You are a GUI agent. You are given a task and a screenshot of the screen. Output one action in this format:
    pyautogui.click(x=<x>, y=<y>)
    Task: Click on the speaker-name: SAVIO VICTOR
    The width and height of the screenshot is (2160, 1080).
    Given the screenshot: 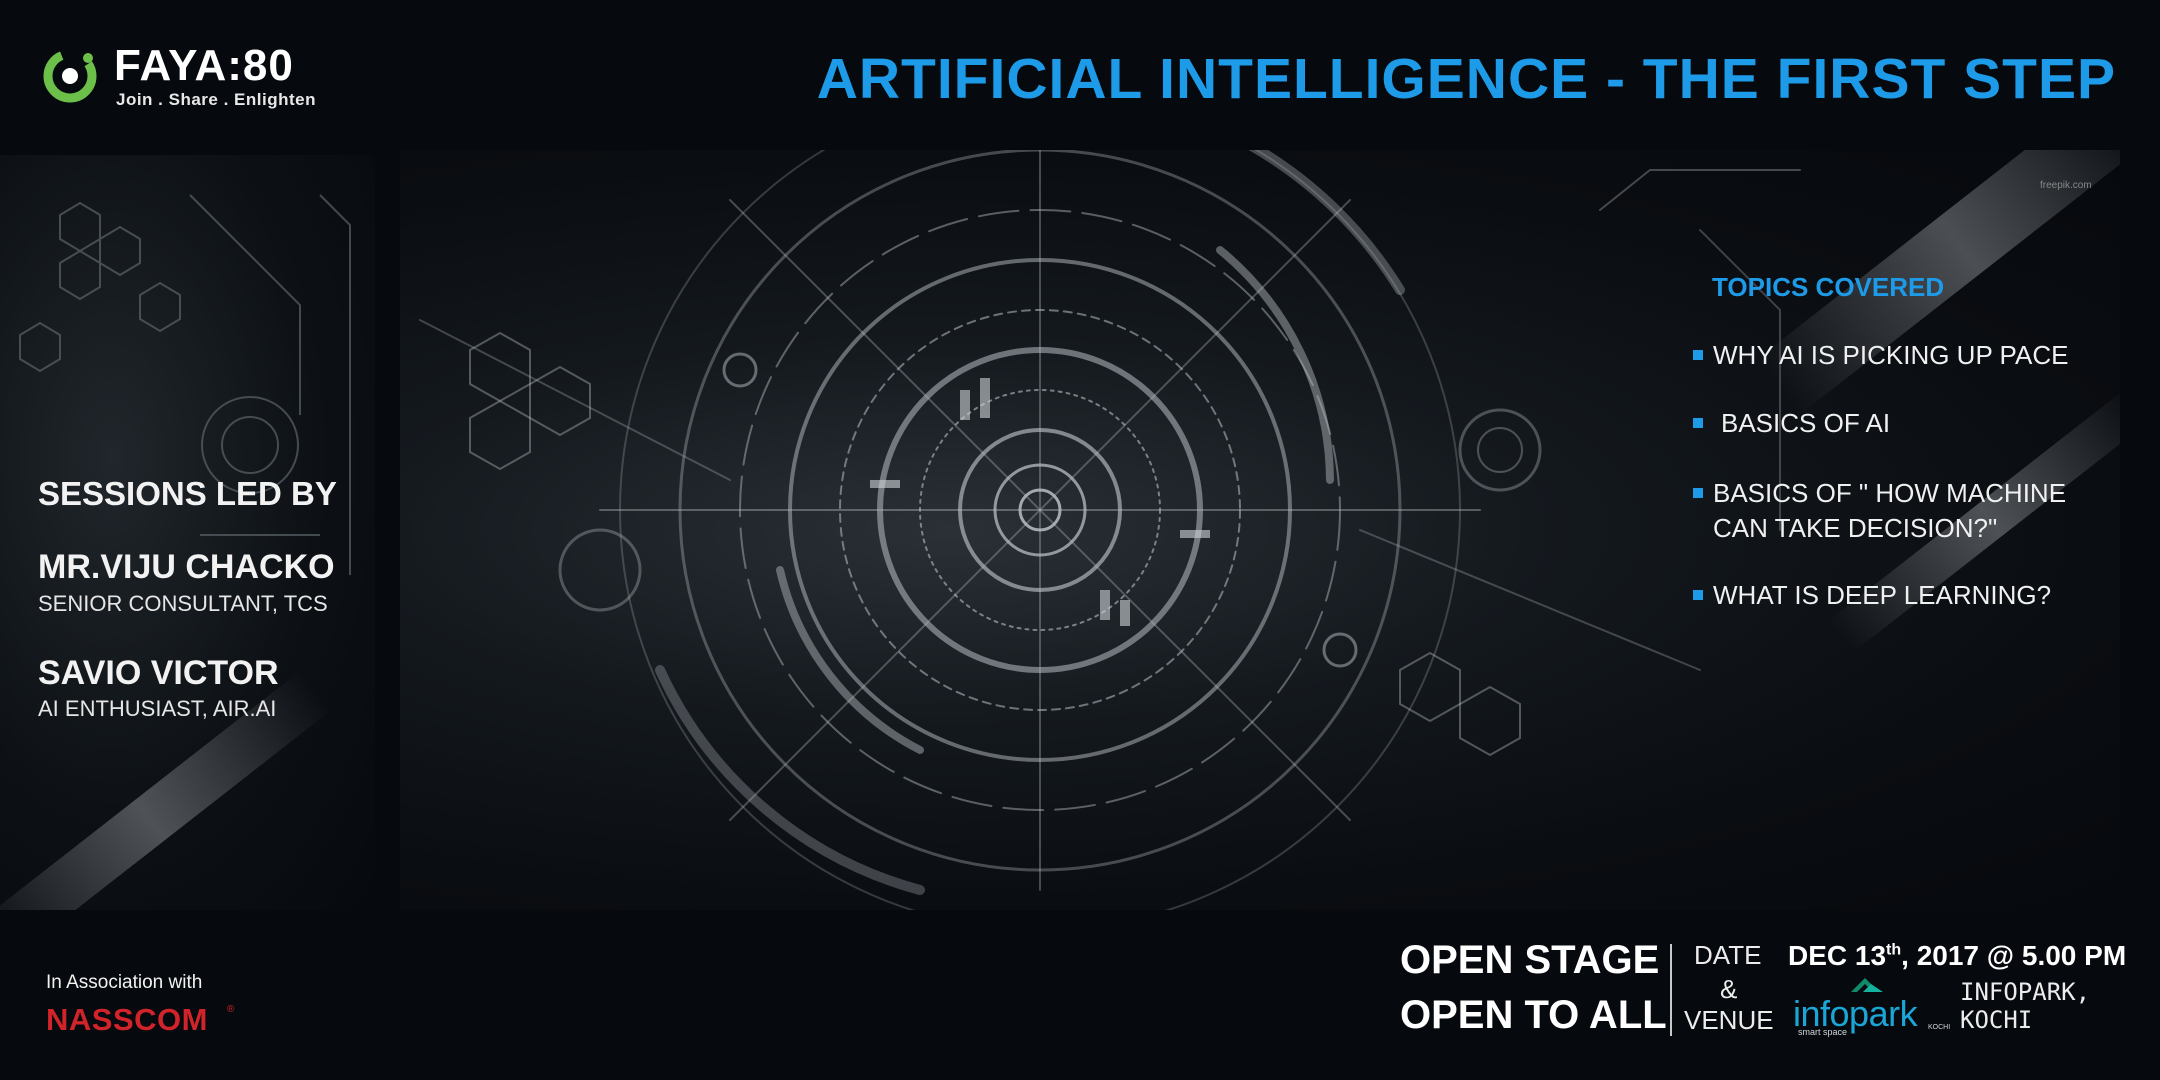 What is the action you would take?
    pyautogui.click(x=158, y=673)
    